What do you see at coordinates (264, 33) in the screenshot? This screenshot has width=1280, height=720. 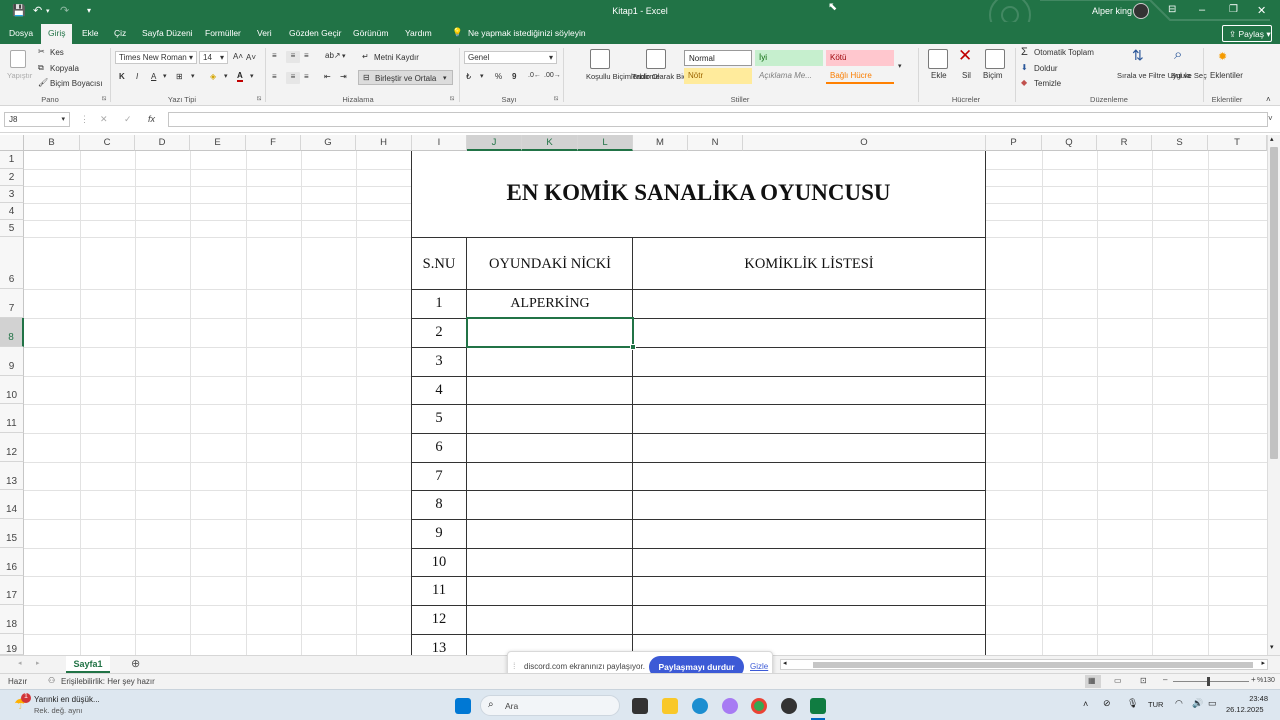 I see `tab-veri: Veri` at bounding box center [264, 33].